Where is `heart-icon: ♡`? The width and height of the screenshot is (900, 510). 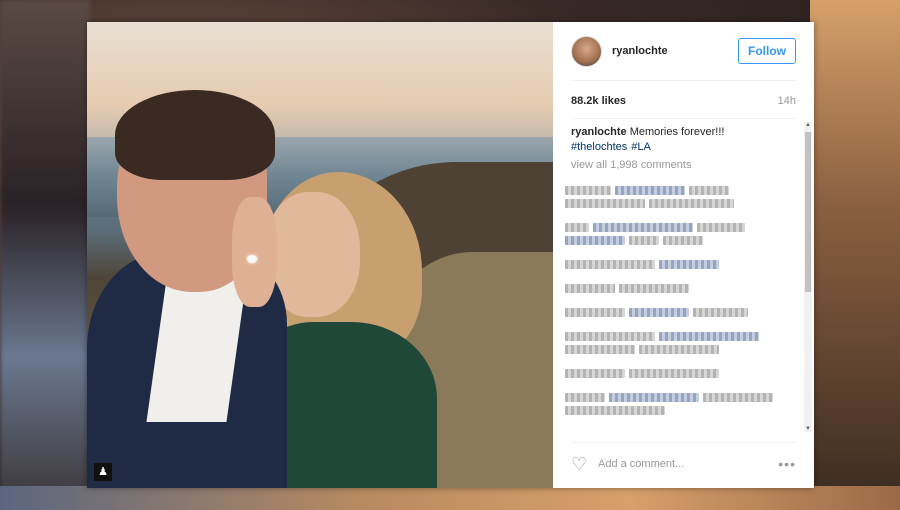
heart-icon: ♡ is located at coordinates (580, 464).